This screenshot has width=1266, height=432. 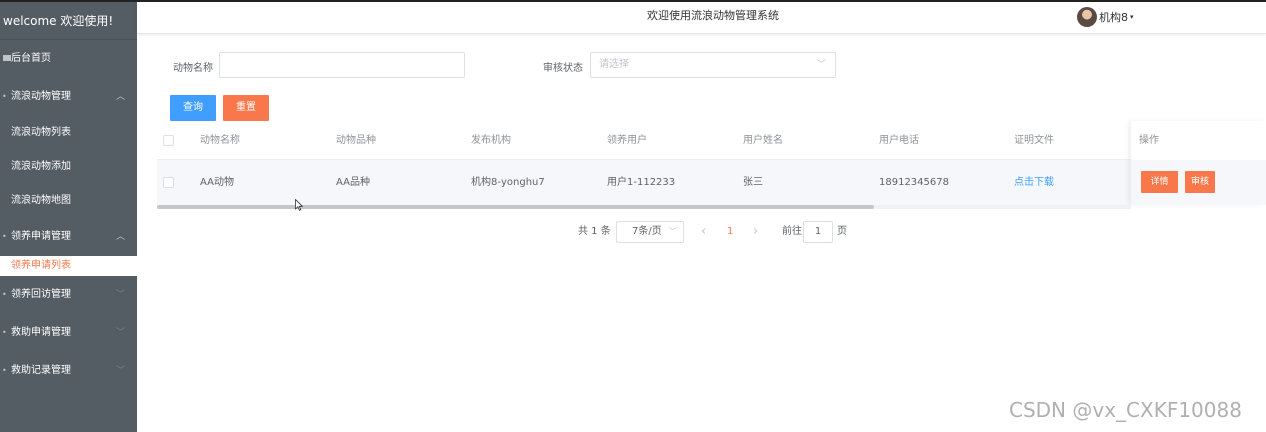 I want to click on download-link: 点击下载, so click(x=1034, y=182).